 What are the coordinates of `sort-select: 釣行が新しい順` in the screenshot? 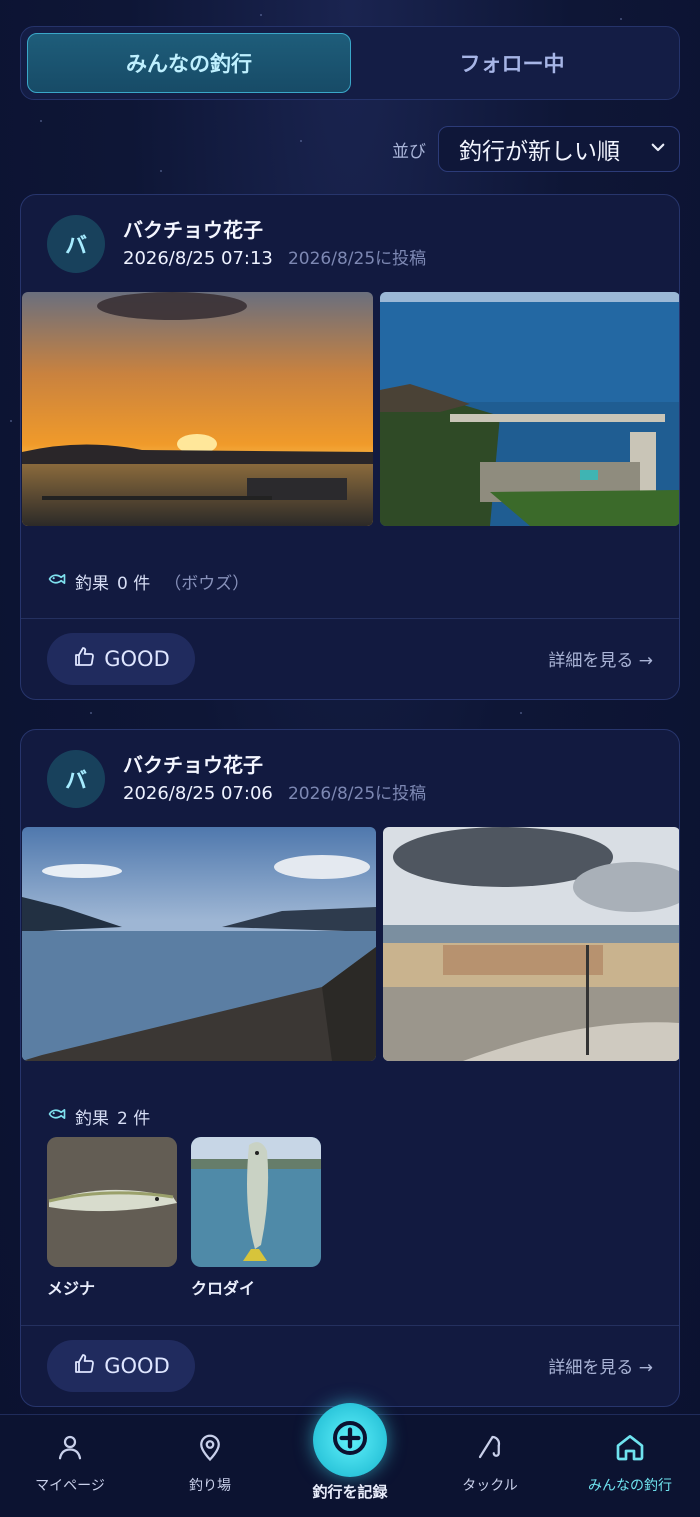 It's located at (559, 149).